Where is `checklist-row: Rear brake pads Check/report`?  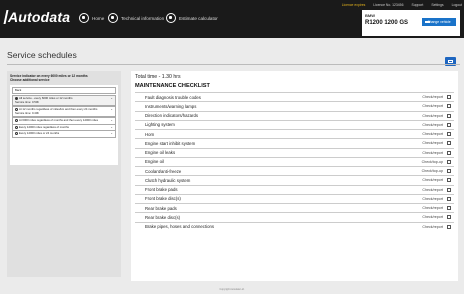
checklist-row: Rear brake pads Check/report is located at coordinates (294, 207).